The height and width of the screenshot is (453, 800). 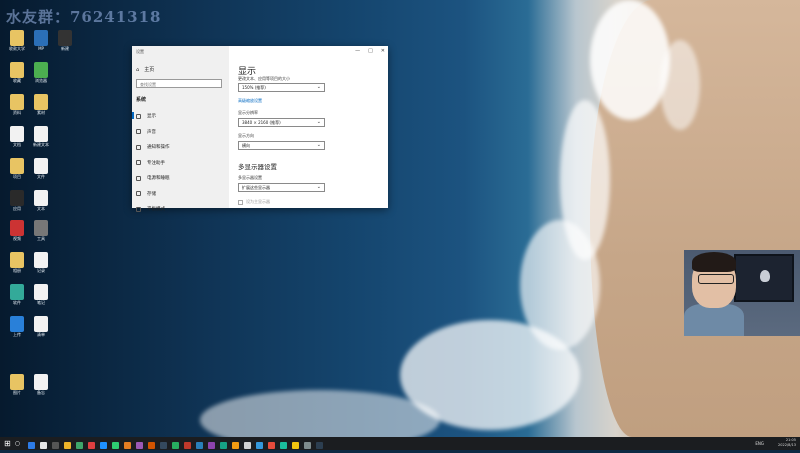 What do you see at coordinates (41, 144) in the screenshot?
I see `desktop-icon-label: 新建文本` at bounding box center [41, 144].